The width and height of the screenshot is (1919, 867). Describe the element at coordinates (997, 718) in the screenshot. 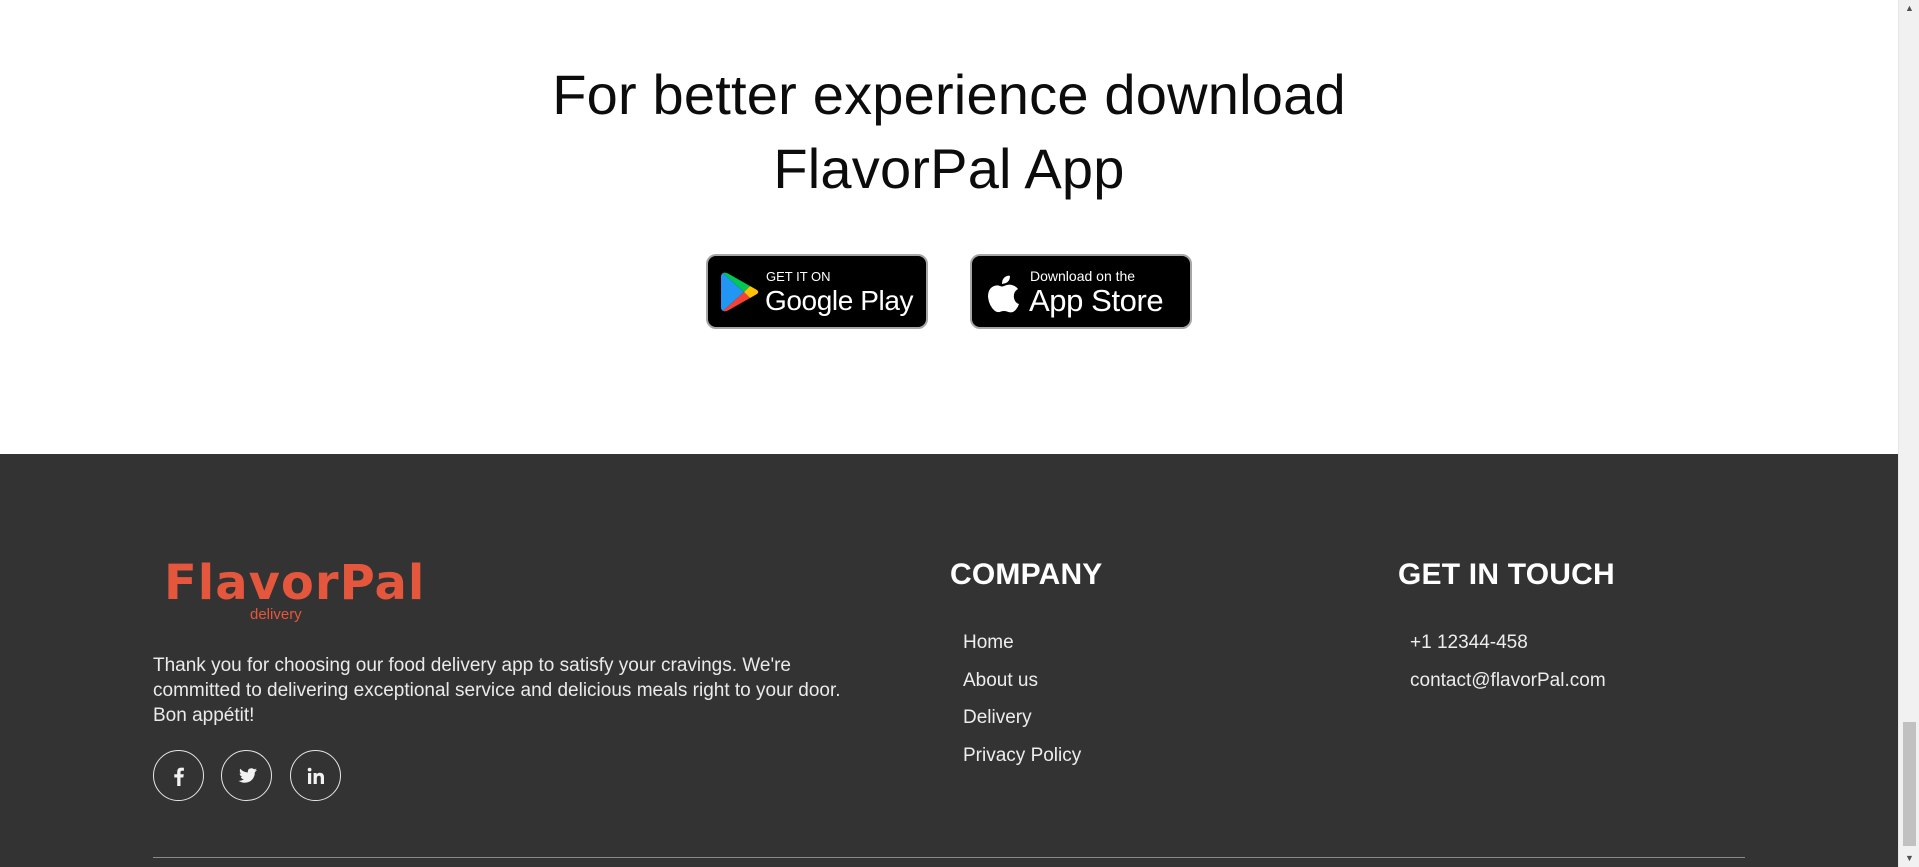

I see `footer-link-delivery: Delivery` at that location.